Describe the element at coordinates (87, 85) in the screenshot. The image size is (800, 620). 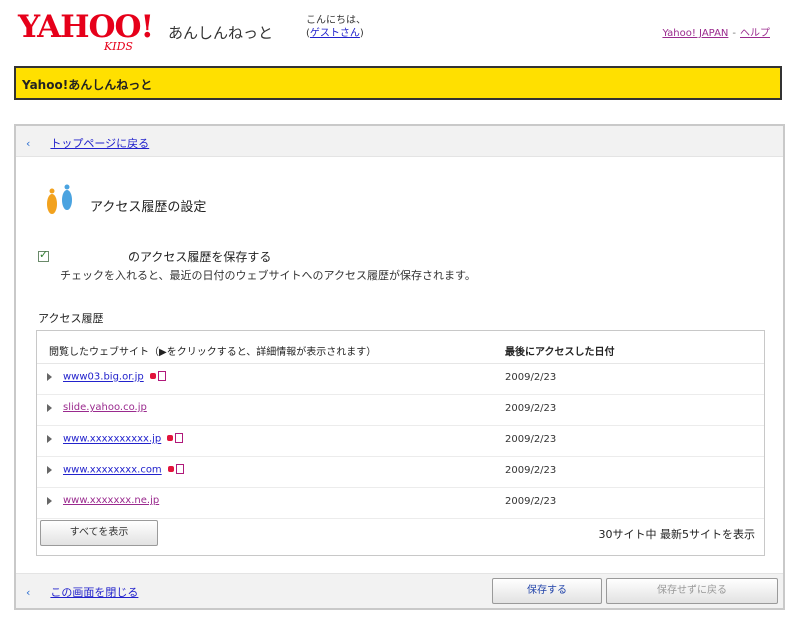
I see `bar-title: Yahoo!あんしんねっと` at that location.